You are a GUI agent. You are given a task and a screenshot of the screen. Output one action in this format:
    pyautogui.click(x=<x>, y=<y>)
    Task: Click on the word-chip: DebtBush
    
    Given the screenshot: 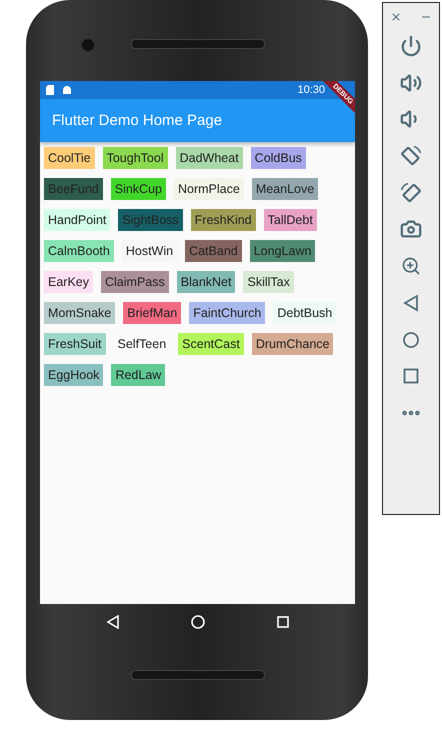 What is the action you would take?
    pyautogui.click(x=304, y=313)
    